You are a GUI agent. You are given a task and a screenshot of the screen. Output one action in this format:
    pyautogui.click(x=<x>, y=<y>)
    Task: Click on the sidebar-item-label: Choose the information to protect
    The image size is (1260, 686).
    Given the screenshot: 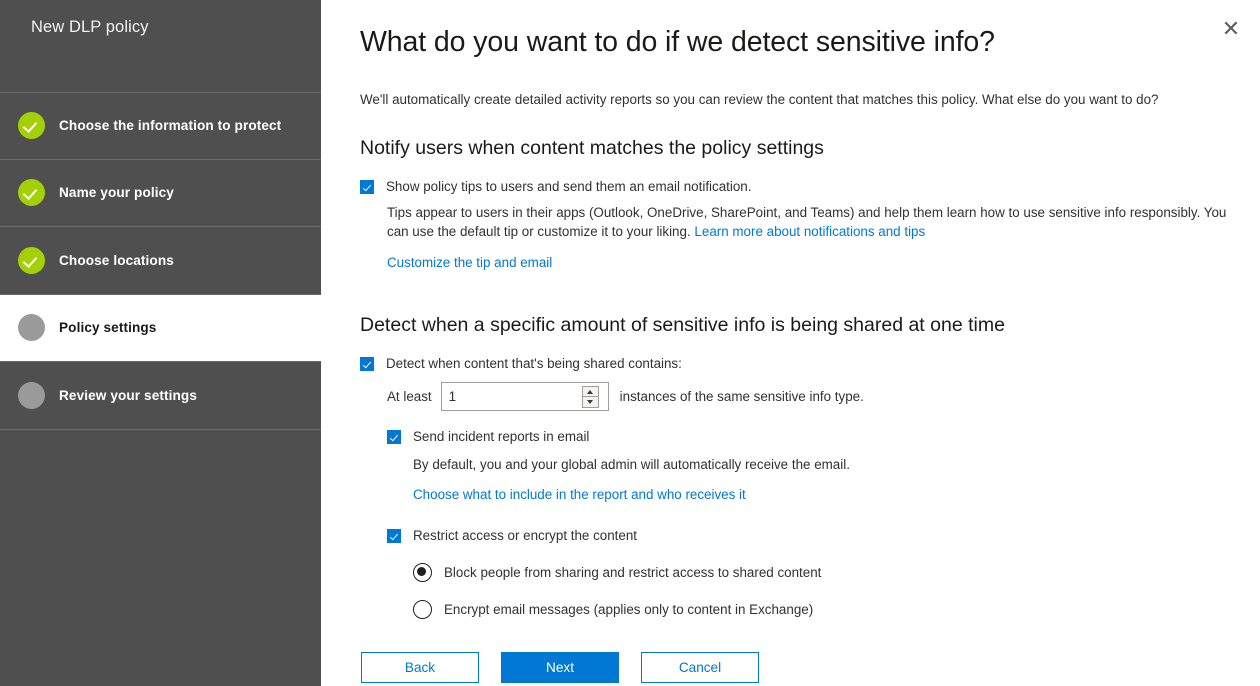 What is the action you would take?
    pyautogui.click(x=170, y=125)
    